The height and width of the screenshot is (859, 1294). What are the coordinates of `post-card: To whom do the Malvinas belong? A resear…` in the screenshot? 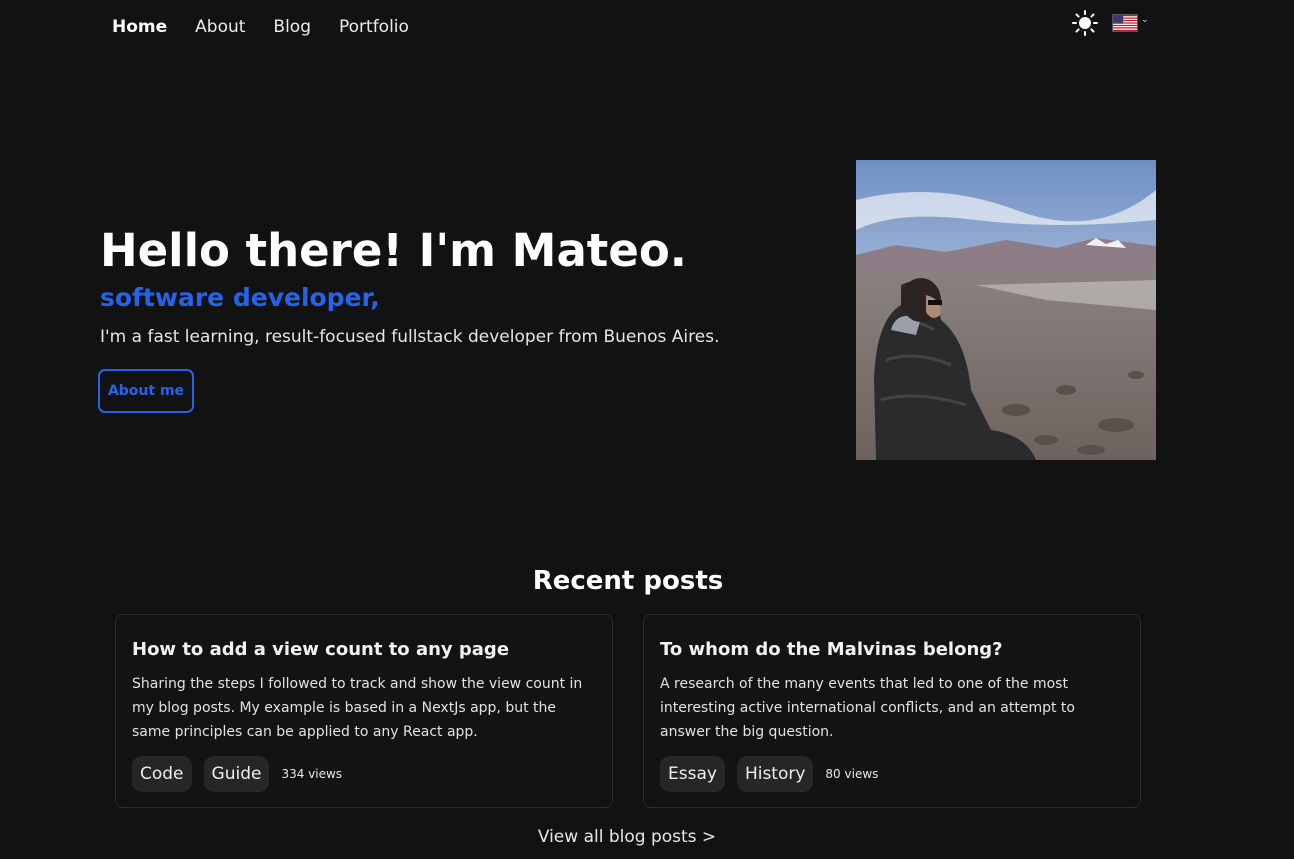 It's located at (892, 711).